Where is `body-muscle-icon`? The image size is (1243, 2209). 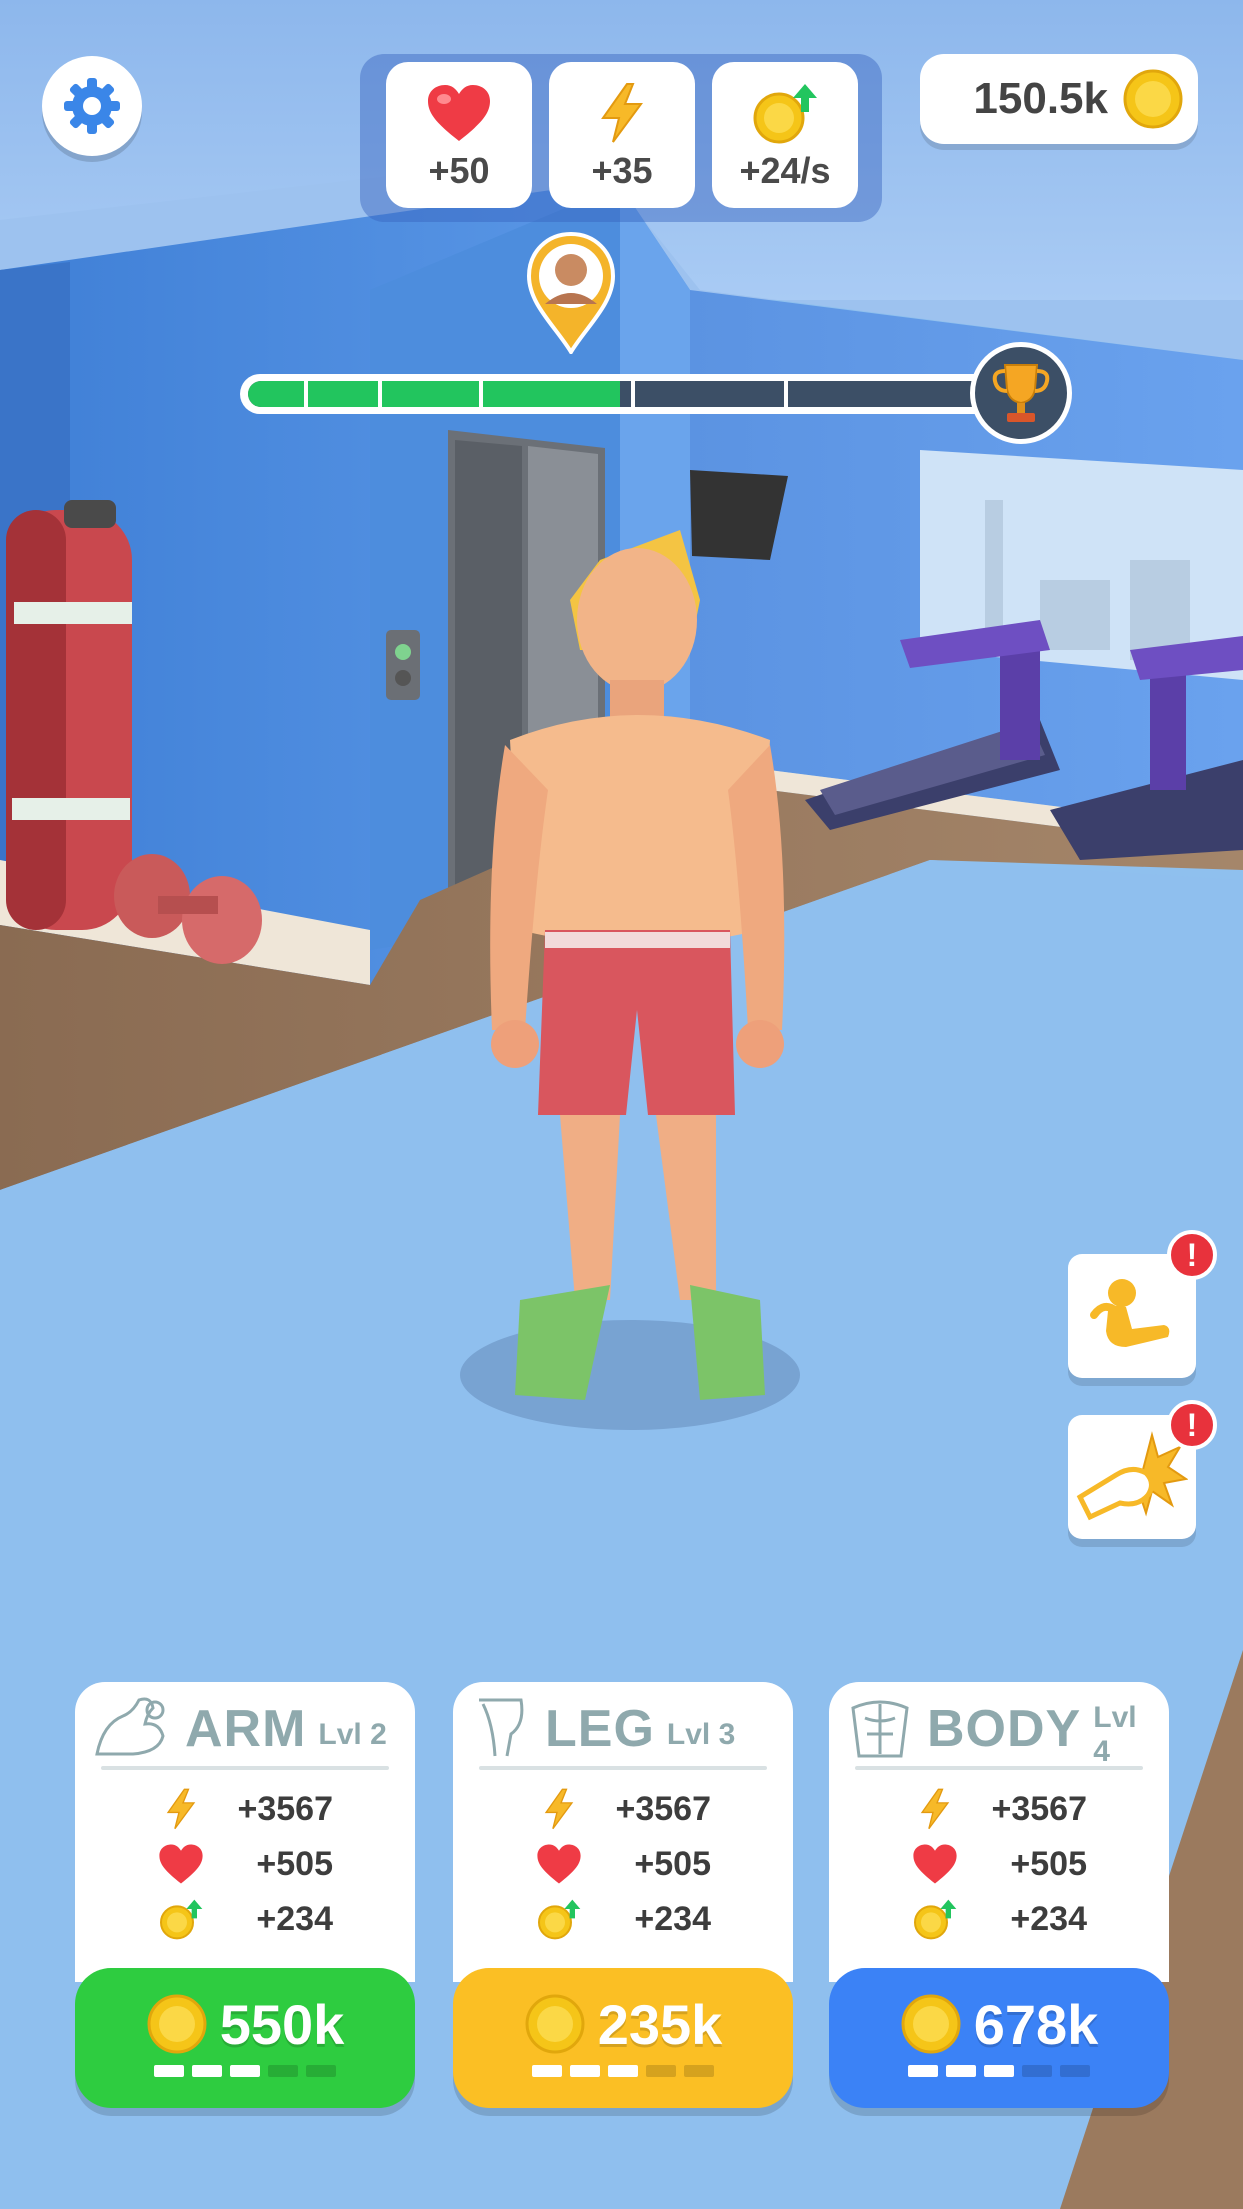 body-muscle-icon is located at coordinates (880, 1729).